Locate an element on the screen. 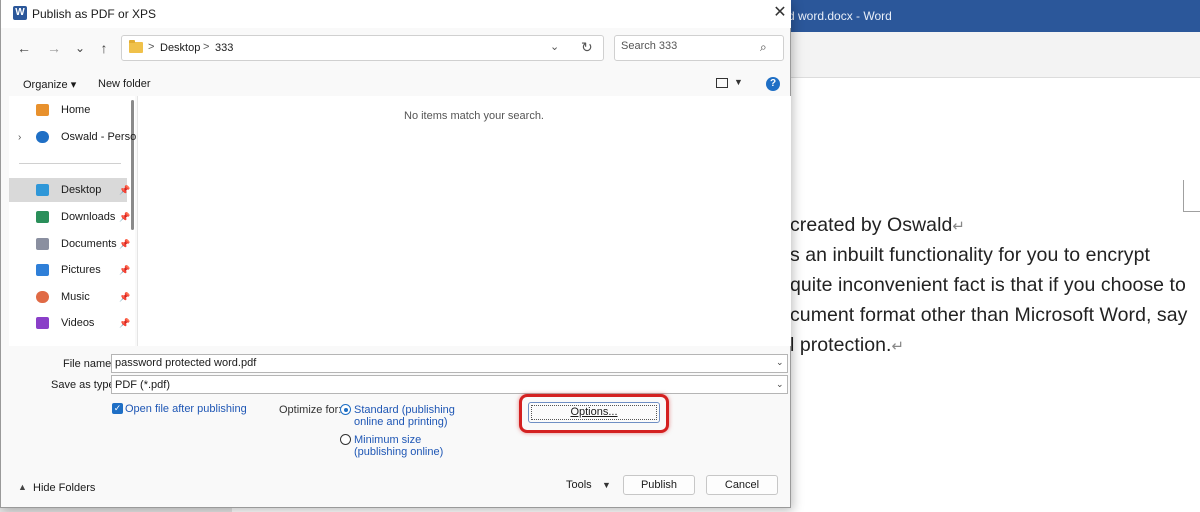 This screenshot has width=1200, height=512. help-icon: ? is located at coordinates (773, 84).